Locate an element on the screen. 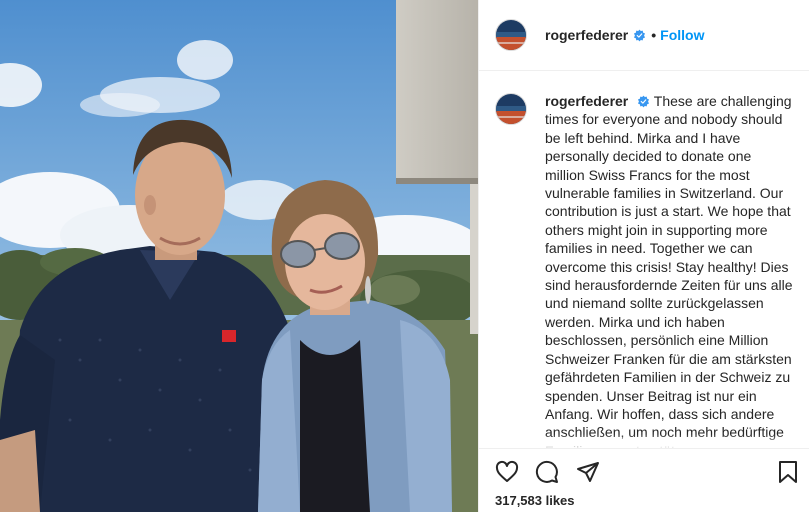  caption-username-link: rogerfederer is located at coordinates (586, 101).